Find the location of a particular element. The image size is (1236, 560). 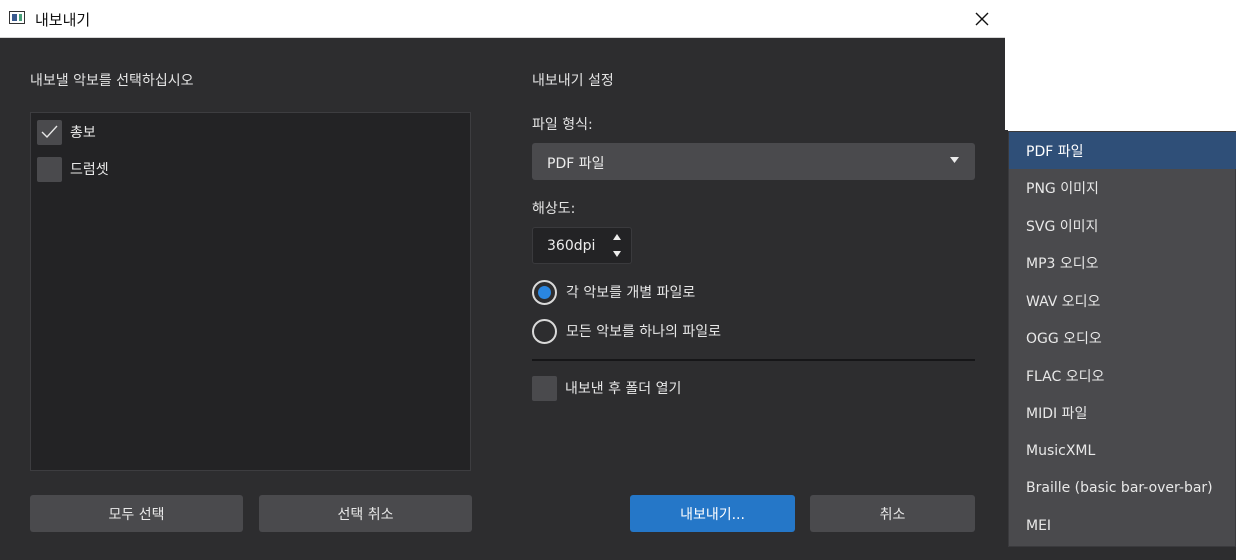

format-option: MEI is located at coordinates (1122, 525).